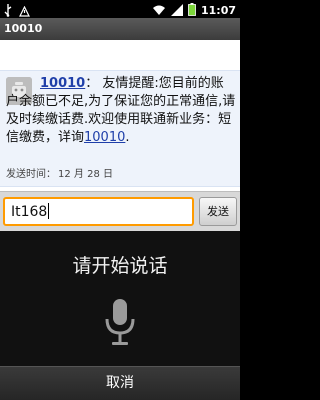 This screenshot has width=320, height=400. Describe the element at coordinates (120, 29) in the screenshot. I see `conversation-title: 10010` at that location.